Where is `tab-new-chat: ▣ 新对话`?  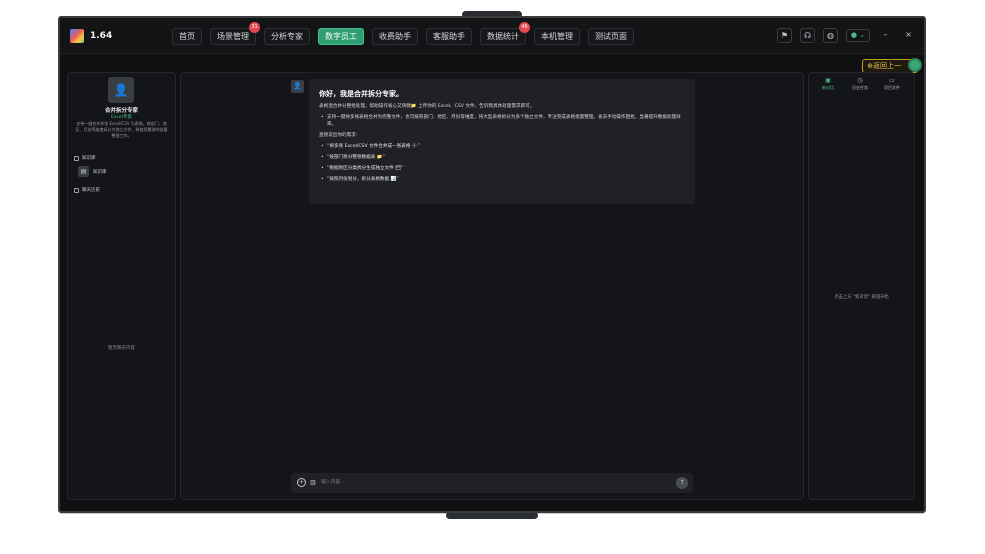 tab-new-chat: ▣ 新对话 is located at coordinates (828, 84).